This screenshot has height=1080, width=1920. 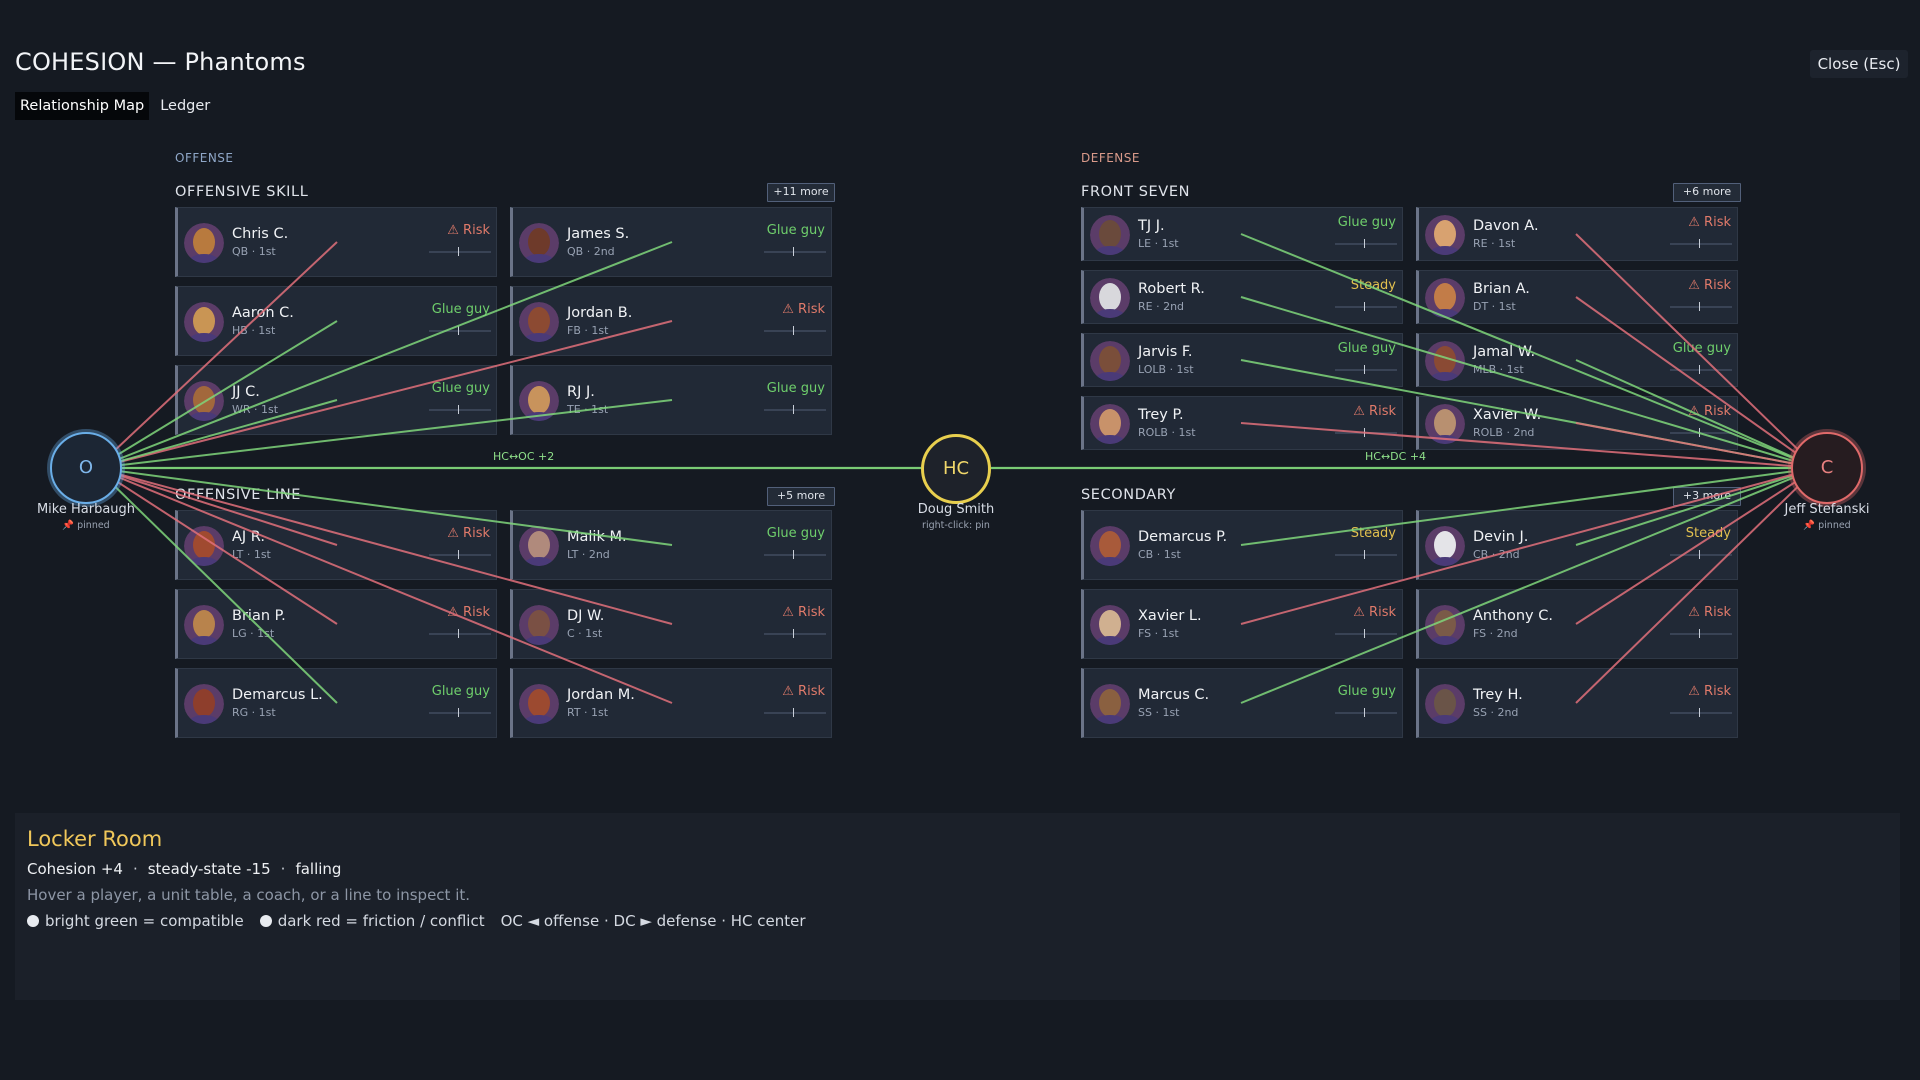 What do you see at coordinates (671, 242) in the screenshot?
I see `player-card: James S. QB · 2nd Glue guy` at bounding box center [671, 242].